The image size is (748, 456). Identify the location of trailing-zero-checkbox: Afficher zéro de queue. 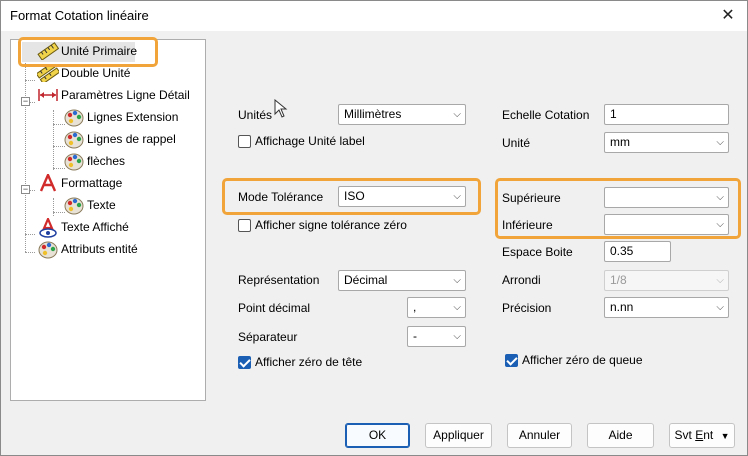
(574, 360).